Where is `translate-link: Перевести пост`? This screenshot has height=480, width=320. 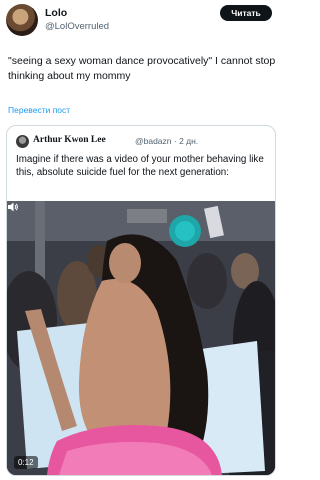 translate-link: Перевести пост is located at coordinates (39, 110).